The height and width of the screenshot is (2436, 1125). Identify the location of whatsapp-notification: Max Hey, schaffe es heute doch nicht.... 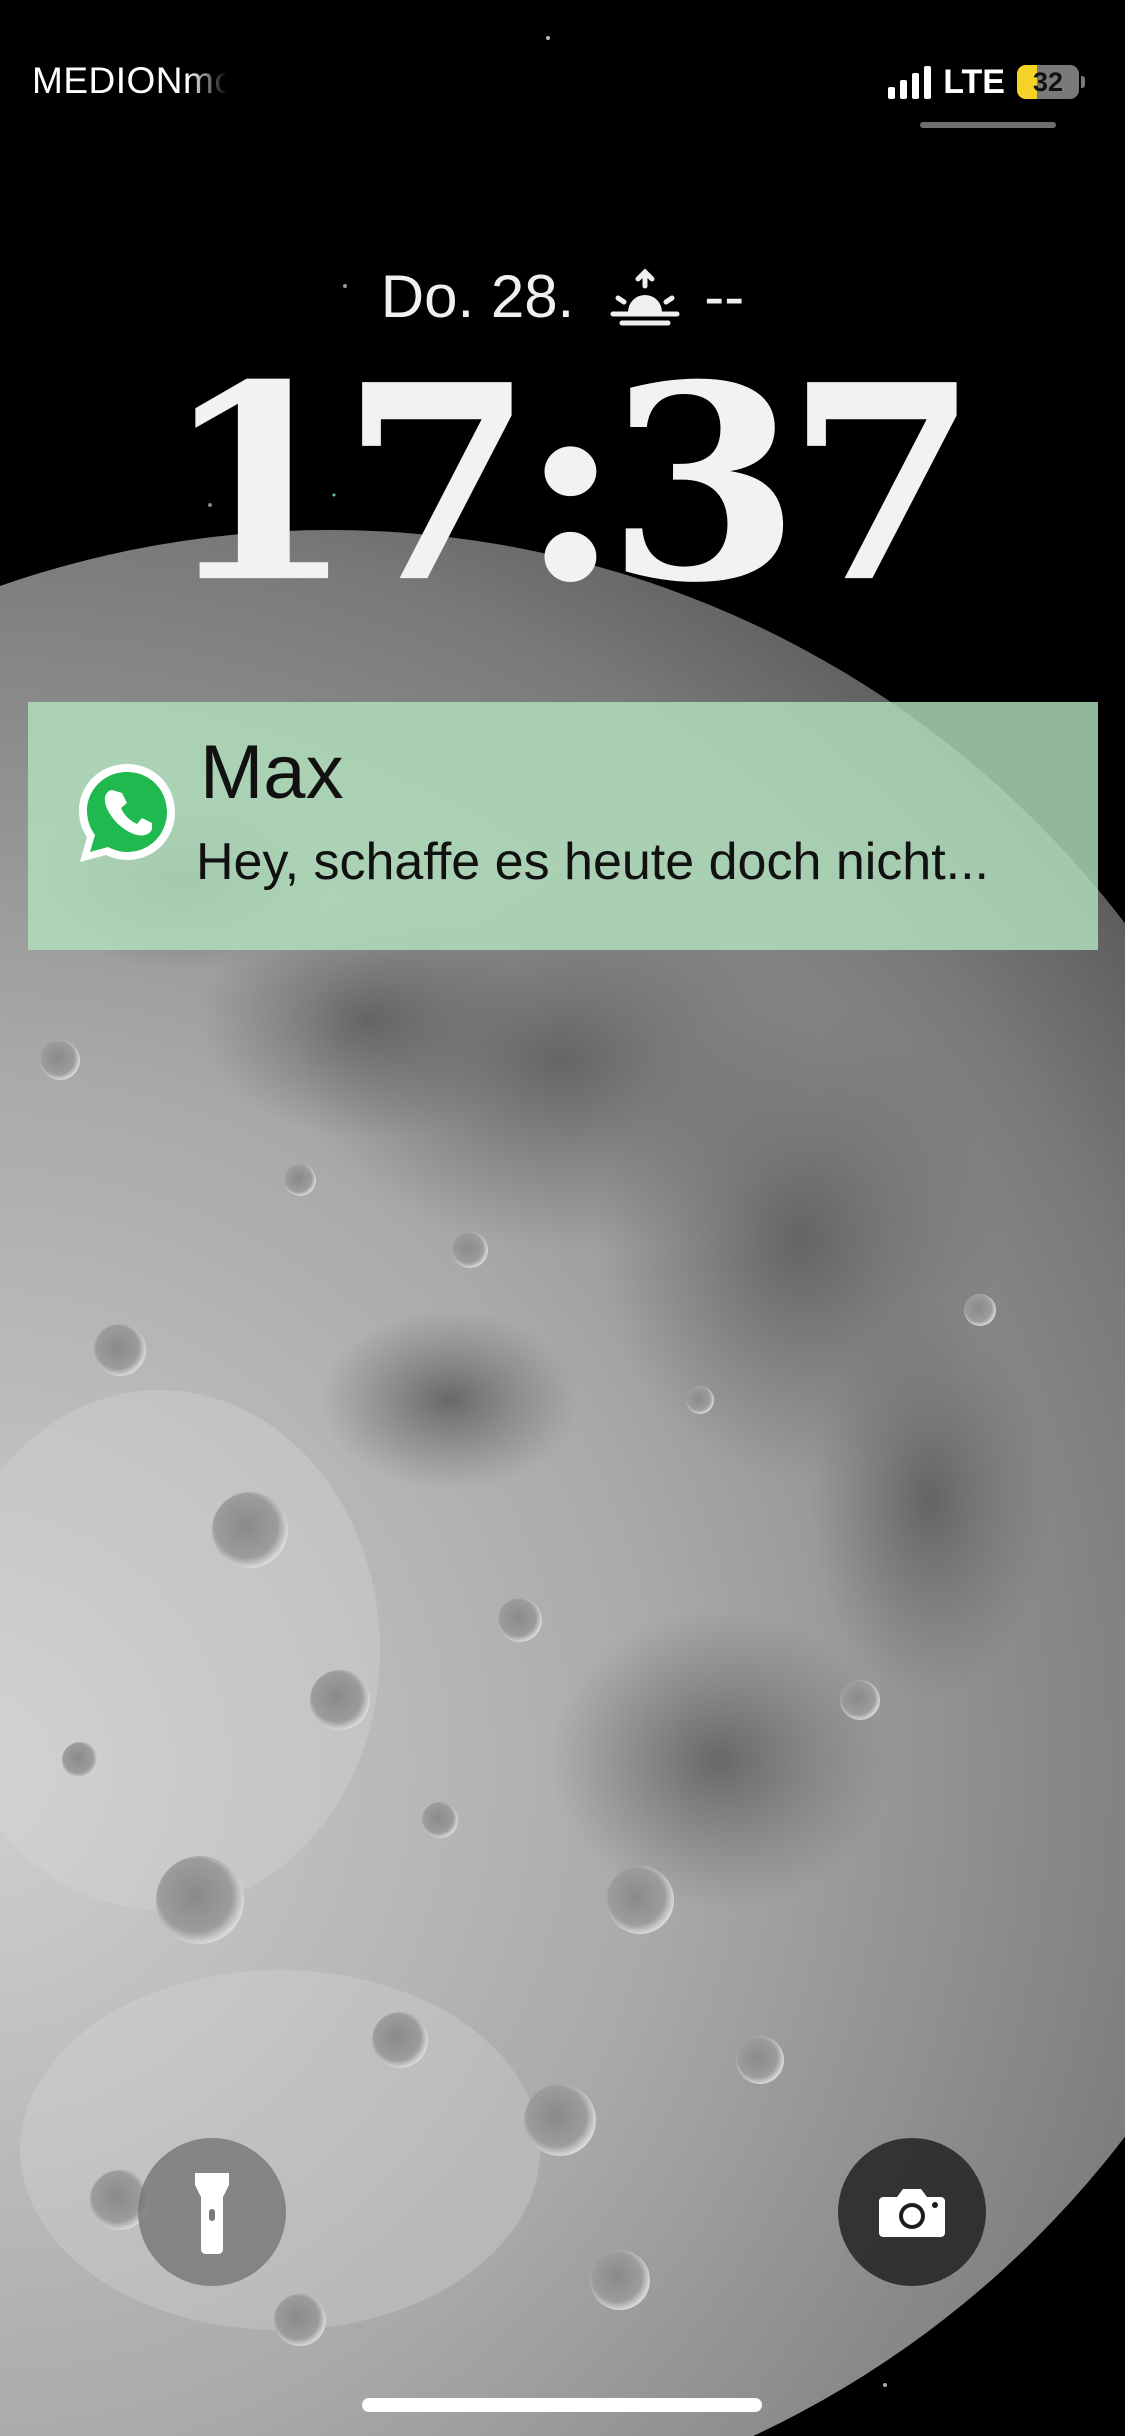
(563, 826).